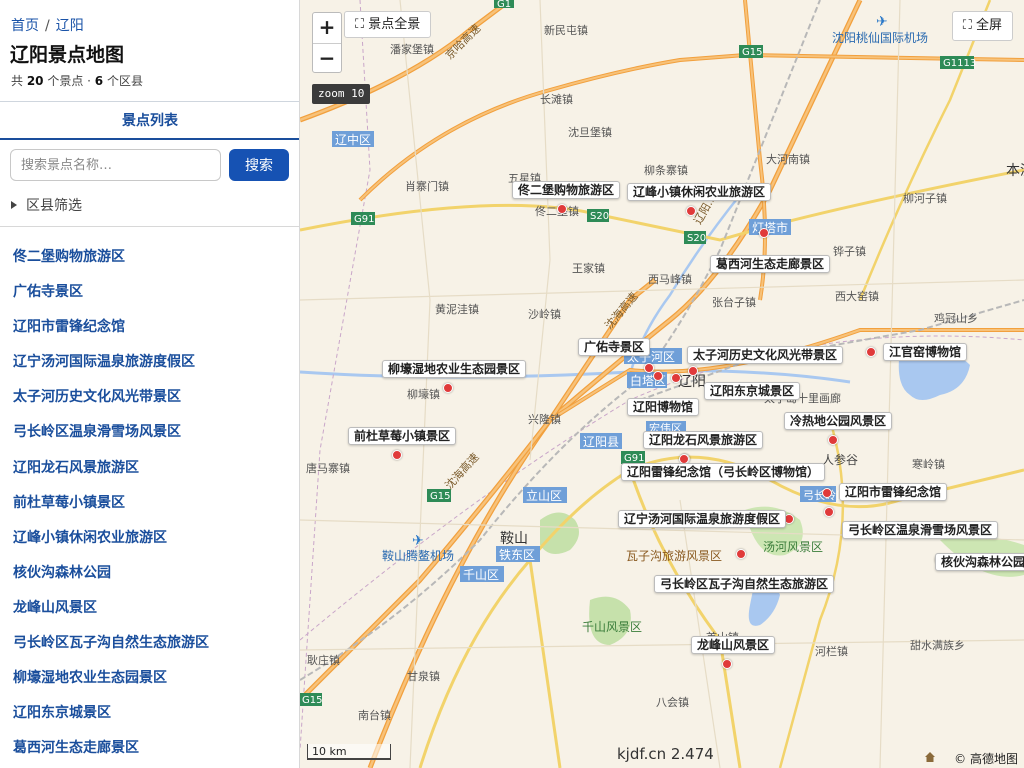 Image resolution: width=1024 pixels, height=768 pixels. Describe the element at coordinates (111, 643) in the screenshot. I see `spot-list-item: 弓长岭区瓦子沟自然生态旅游区` at that location.